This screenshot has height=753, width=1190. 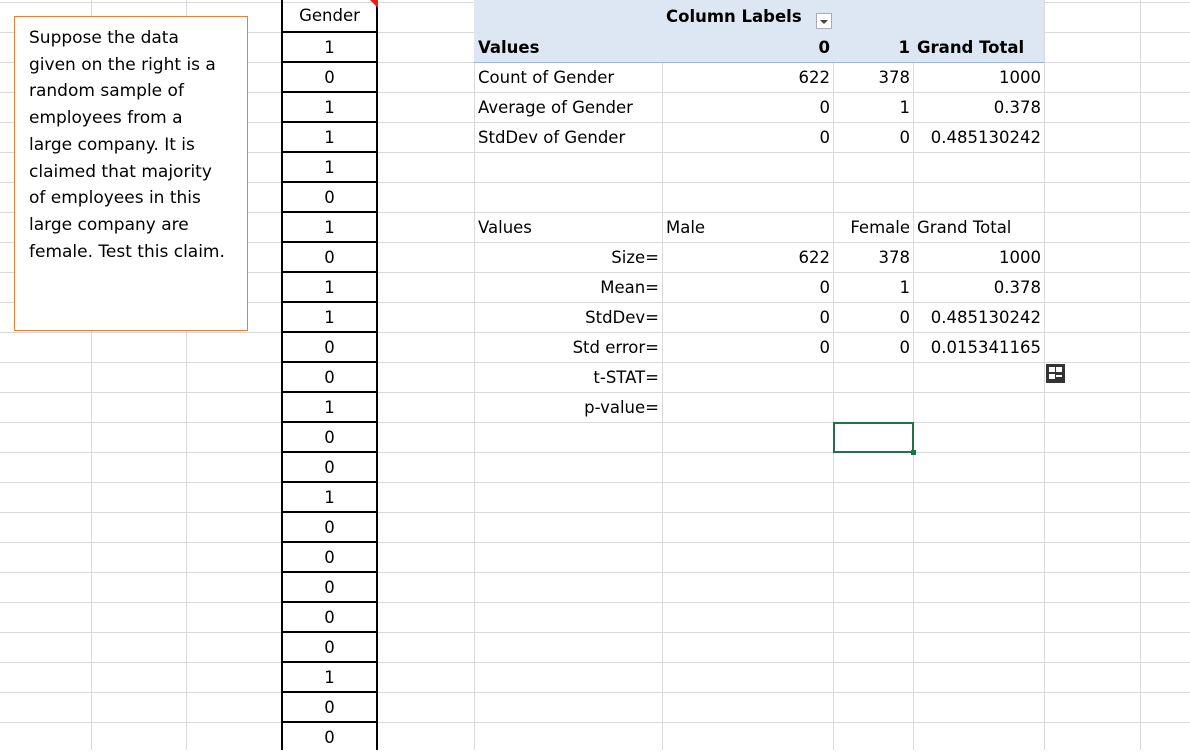 What do you see at coordinates (795, 48) in the screenshot?
I see `pivot-col0-header: 0` at bounding box center [795, 48].